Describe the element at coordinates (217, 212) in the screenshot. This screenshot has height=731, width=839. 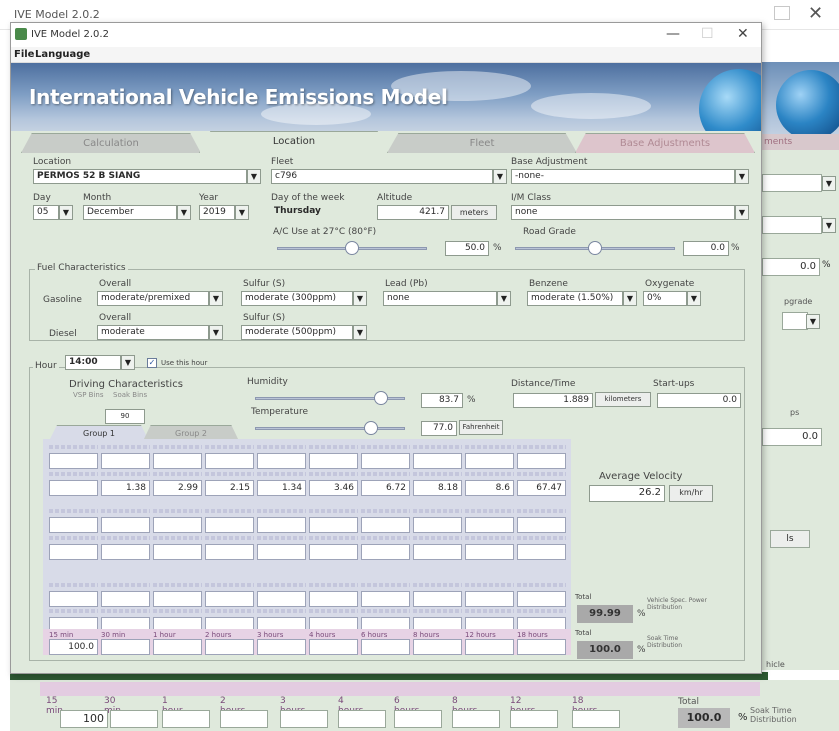
I see `year-select: 2019` at that location.